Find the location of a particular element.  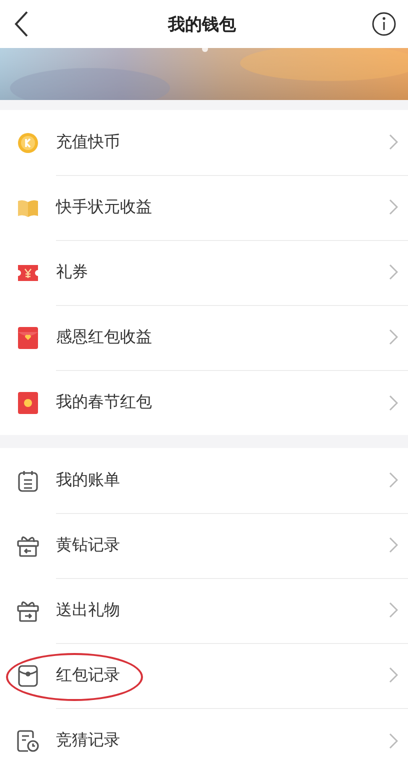

menu-item-label: 充值快币 is located at coordinates (88, 142).